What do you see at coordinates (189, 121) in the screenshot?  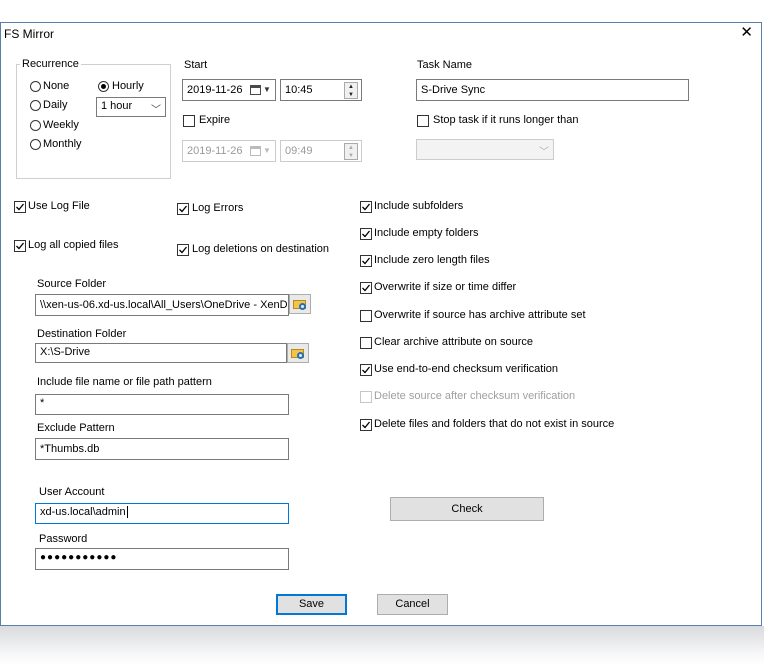 I see `expire-checkbox` at bounding box center [189, 121].